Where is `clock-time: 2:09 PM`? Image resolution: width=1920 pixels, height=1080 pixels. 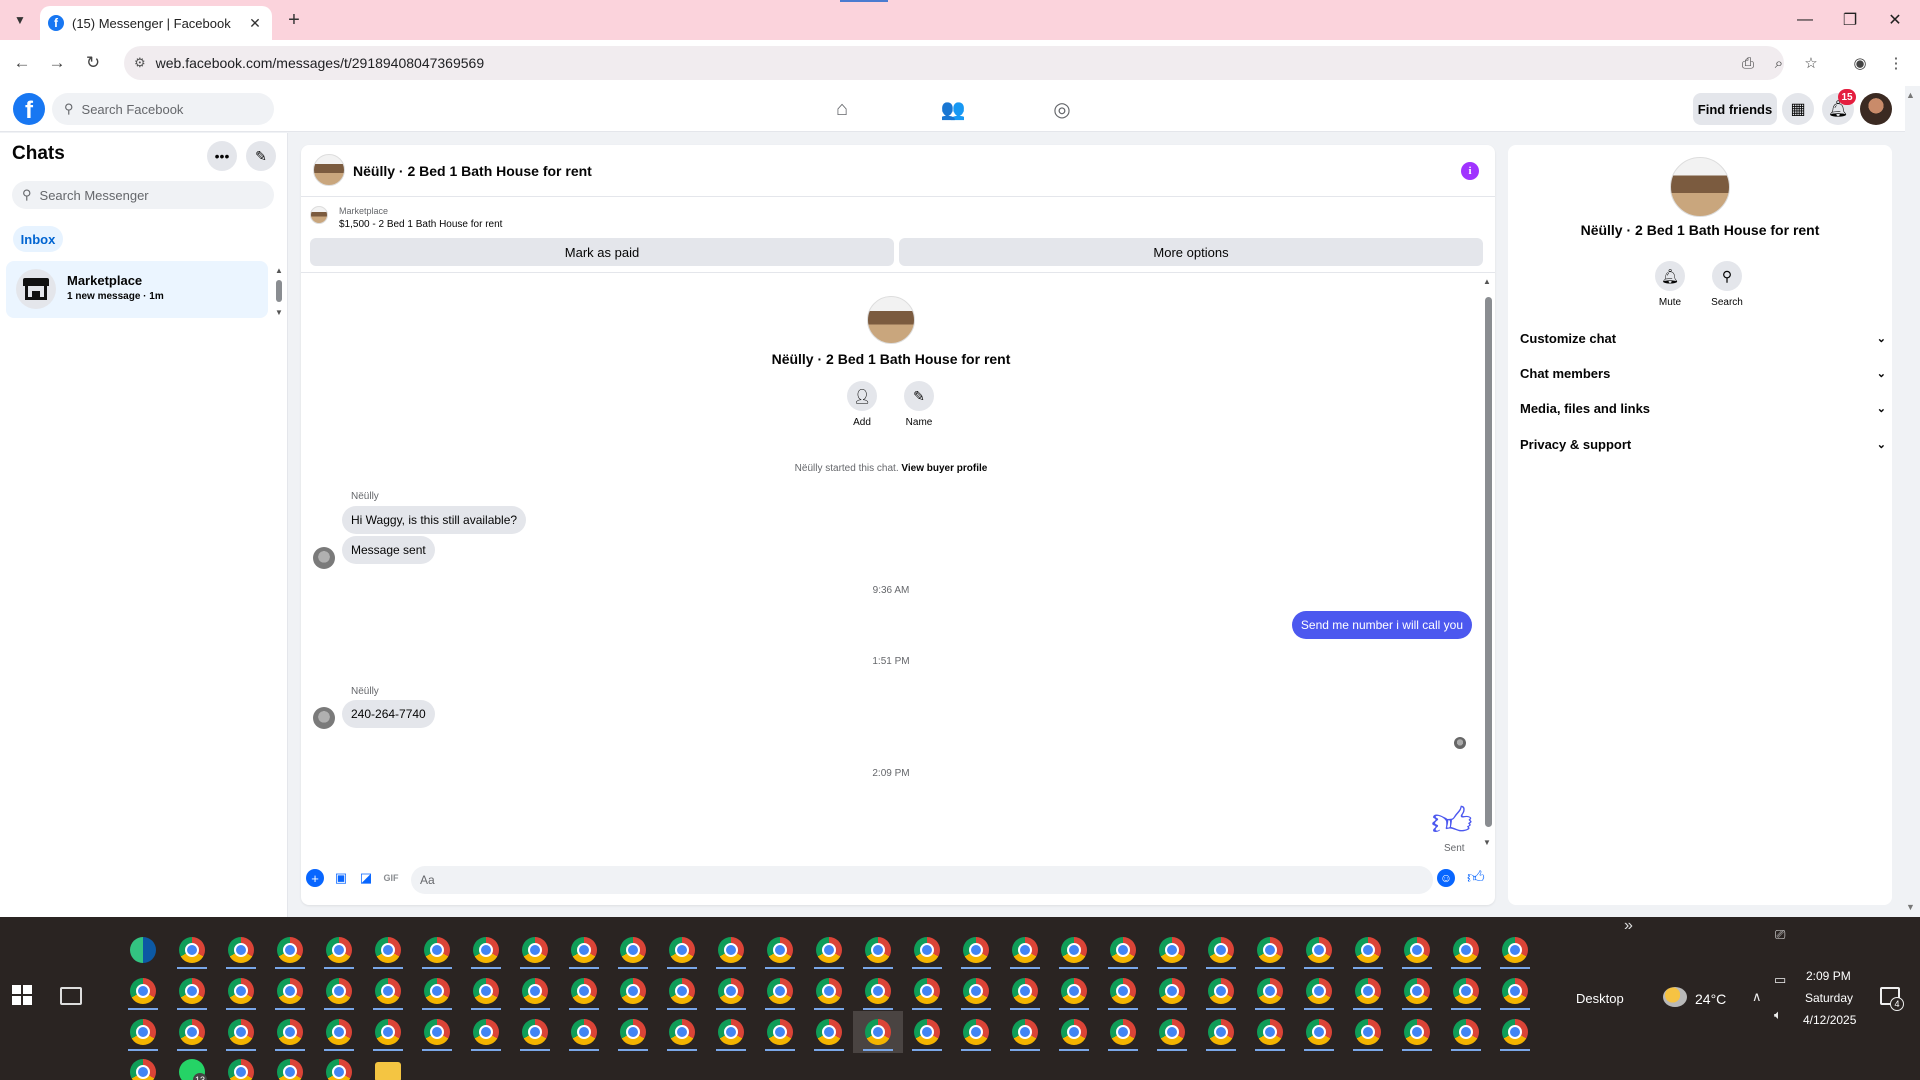 clock-time: 2:09 PM is located at coordinates (1828, 976).